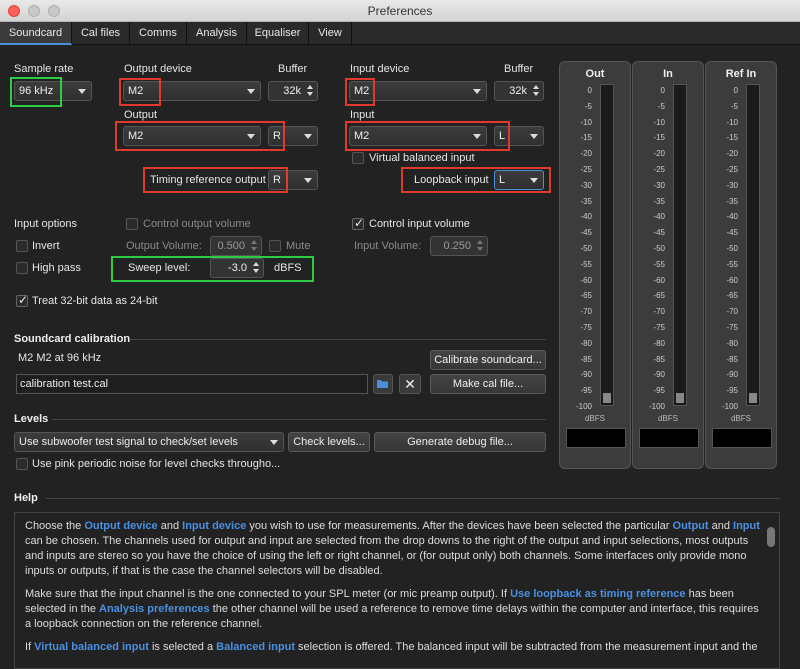  I want to click on treat-32bit-checkbox, so click(22, 300).